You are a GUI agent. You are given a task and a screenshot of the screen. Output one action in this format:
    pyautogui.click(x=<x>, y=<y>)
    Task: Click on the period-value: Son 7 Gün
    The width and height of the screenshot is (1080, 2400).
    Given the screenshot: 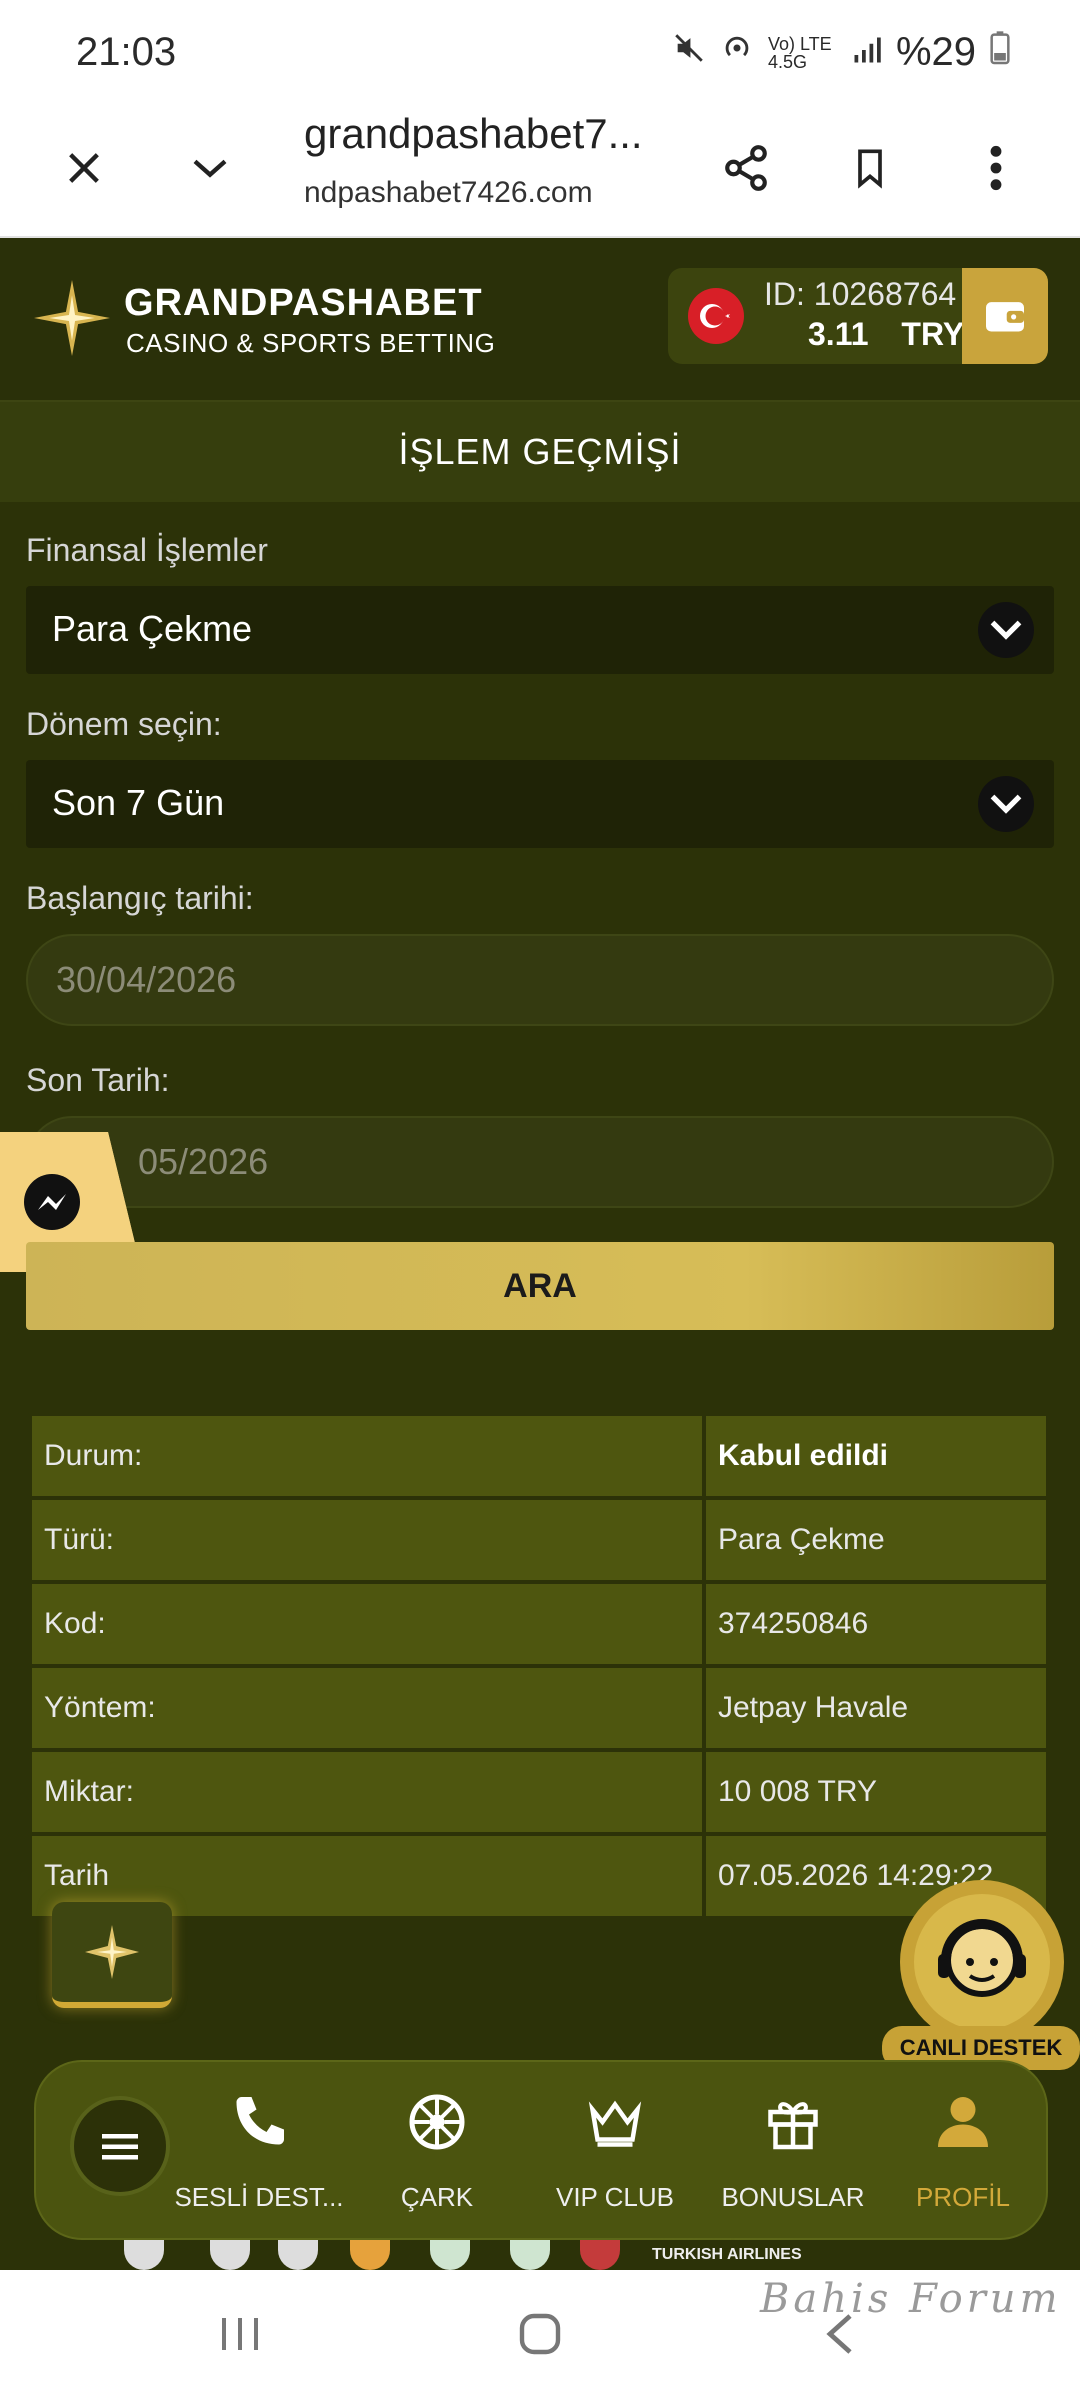 What is the action you would take?
    pyautogui.click(x=138, y=802)
    